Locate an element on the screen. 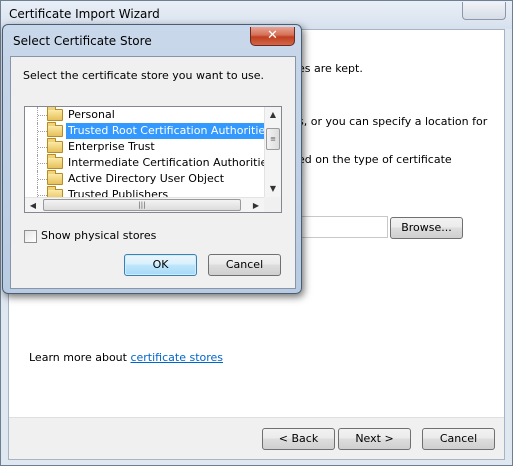 The height and width of the screenshot is (466, 513). scroll-left-arrow-icon: ◀ is located at coordinates (33, 205).